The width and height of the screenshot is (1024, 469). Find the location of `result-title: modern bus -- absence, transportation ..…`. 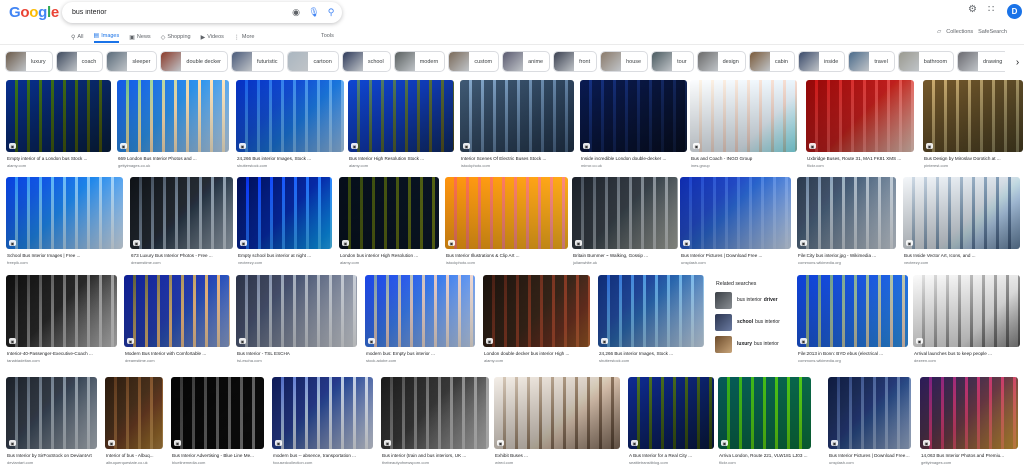

result-title: modern bus -- absence, transportation ..… is located at coordinates (322, 455).